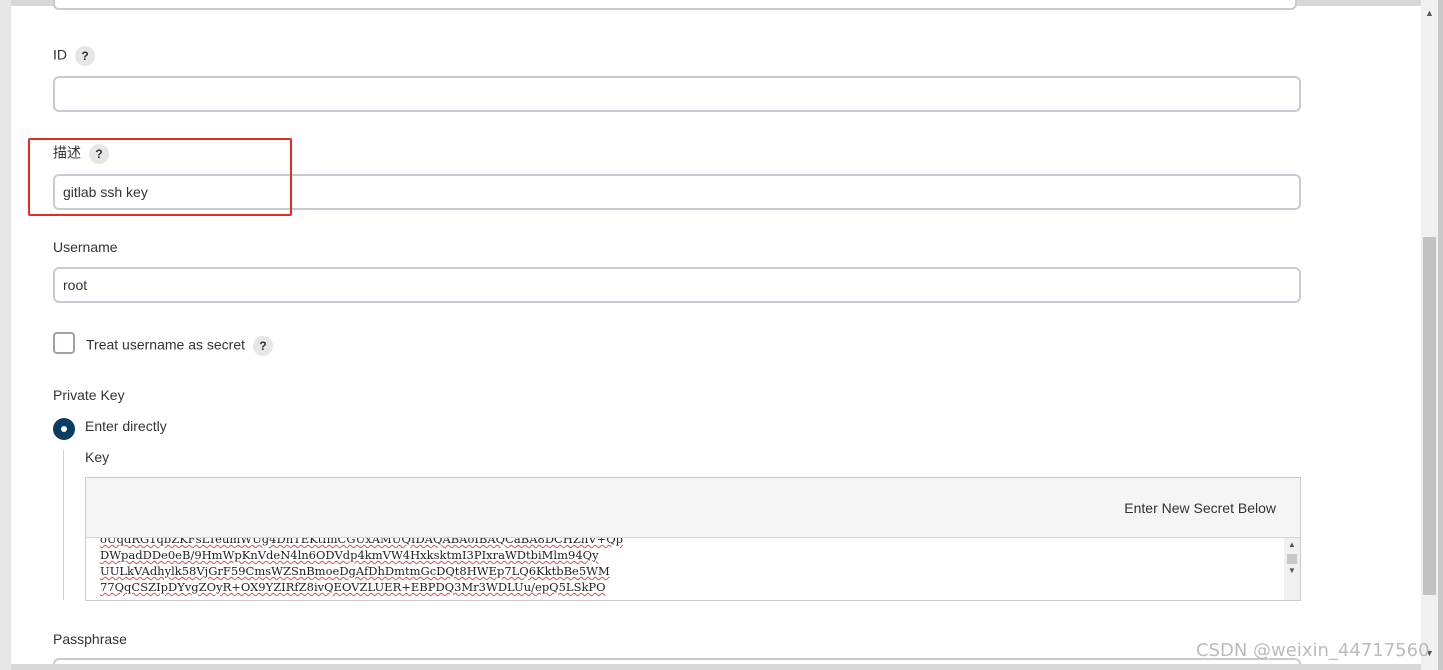 The width and height of the screenshot is (1443, 670). What do you see at coordinates (693, 508) in the screenshot?
I see `secret-header: Enter New Secret Below` at bounding box center [693, 508].